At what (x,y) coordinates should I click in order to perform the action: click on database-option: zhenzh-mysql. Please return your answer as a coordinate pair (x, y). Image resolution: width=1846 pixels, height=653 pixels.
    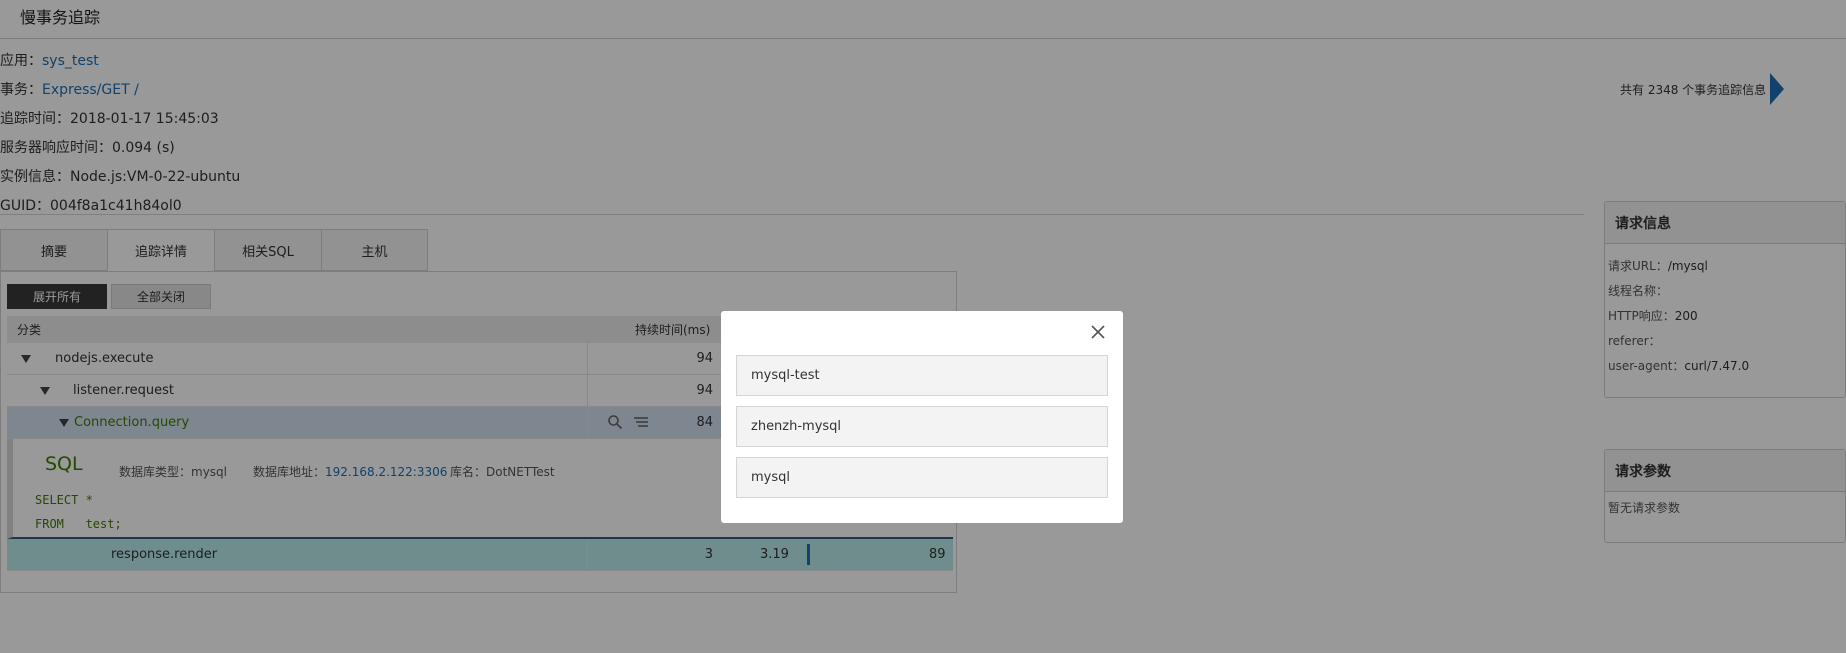
    Looking at the image, I should click on (922, 426).